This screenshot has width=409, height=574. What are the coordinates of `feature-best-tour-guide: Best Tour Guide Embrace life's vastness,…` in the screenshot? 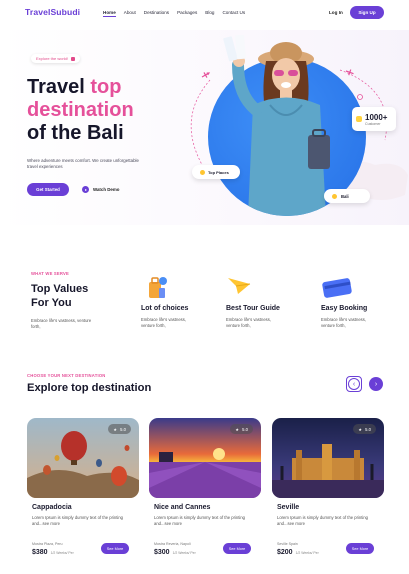 It's located at (261, 300).